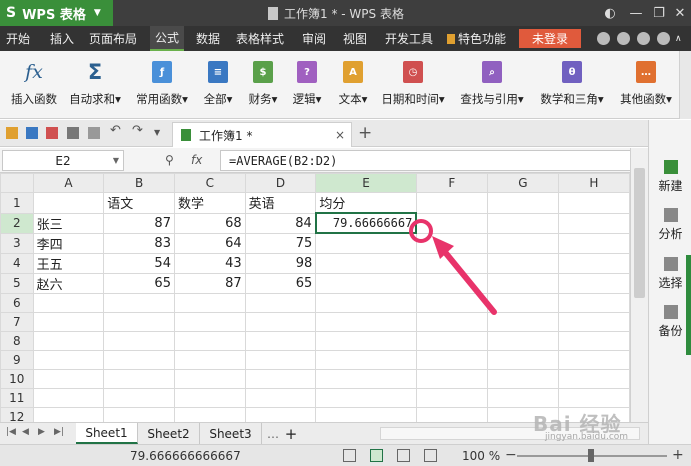  What do you see at coordinates (481, 456) in the screenshot?
I see `zoom-level: 100 %` at bounding box center [481, 456].